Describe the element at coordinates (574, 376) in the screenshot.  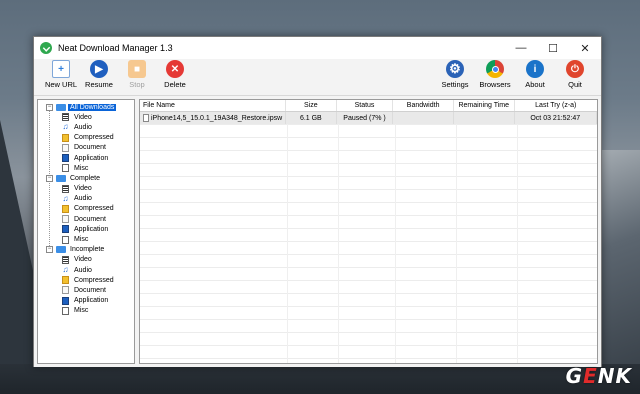
I see `watermark-letter: G` at that location.